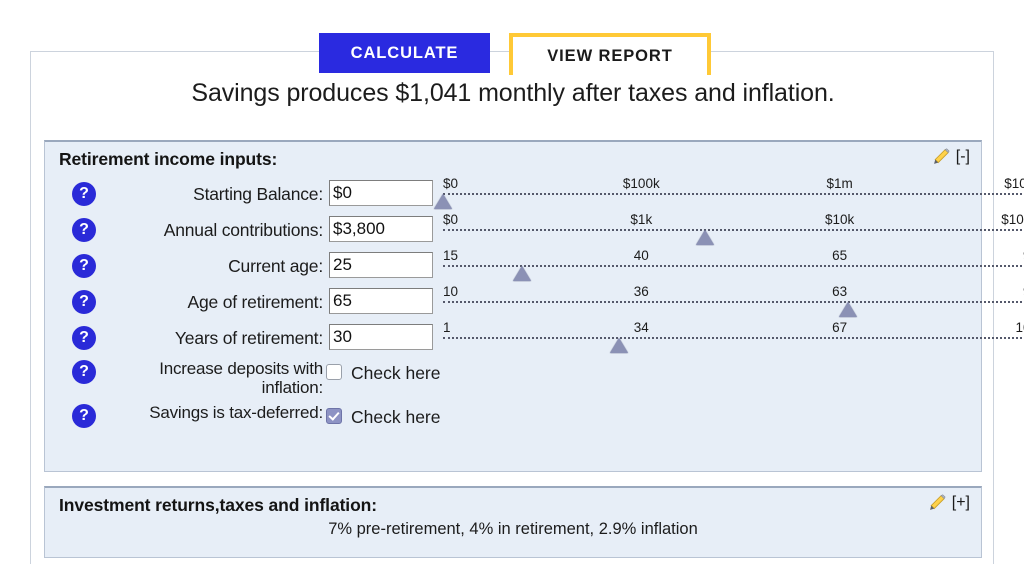 This screenshot has width=1024, height=564. Describe the element at coordinates (334, 416) in the screenshot. I see `tax-deferred-checkbox` at that location.